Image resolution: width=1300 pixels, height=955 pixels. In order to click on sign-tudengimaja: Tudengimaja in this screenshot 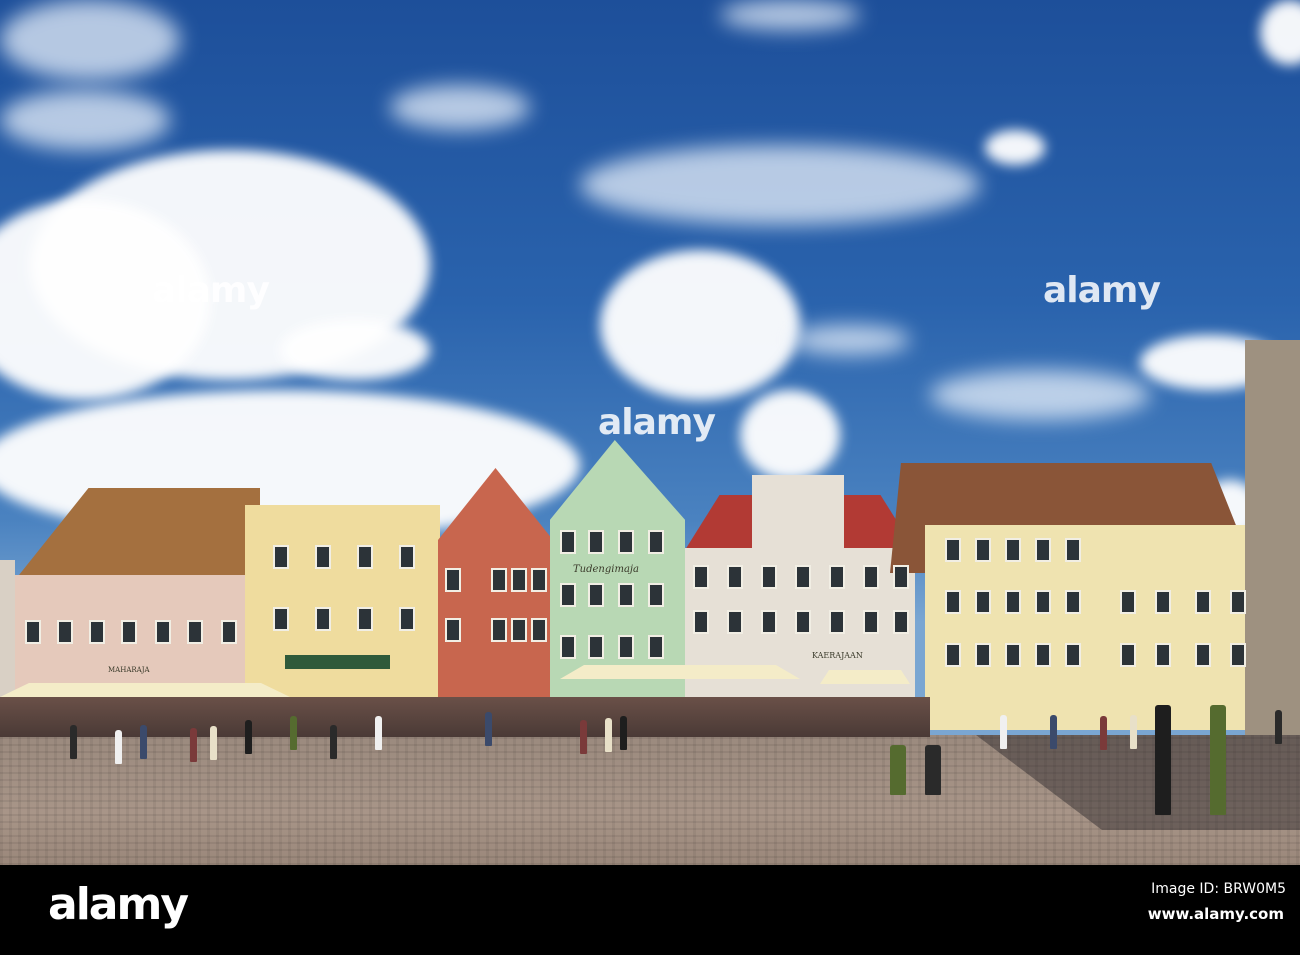, I will do `click(606, 569)`.